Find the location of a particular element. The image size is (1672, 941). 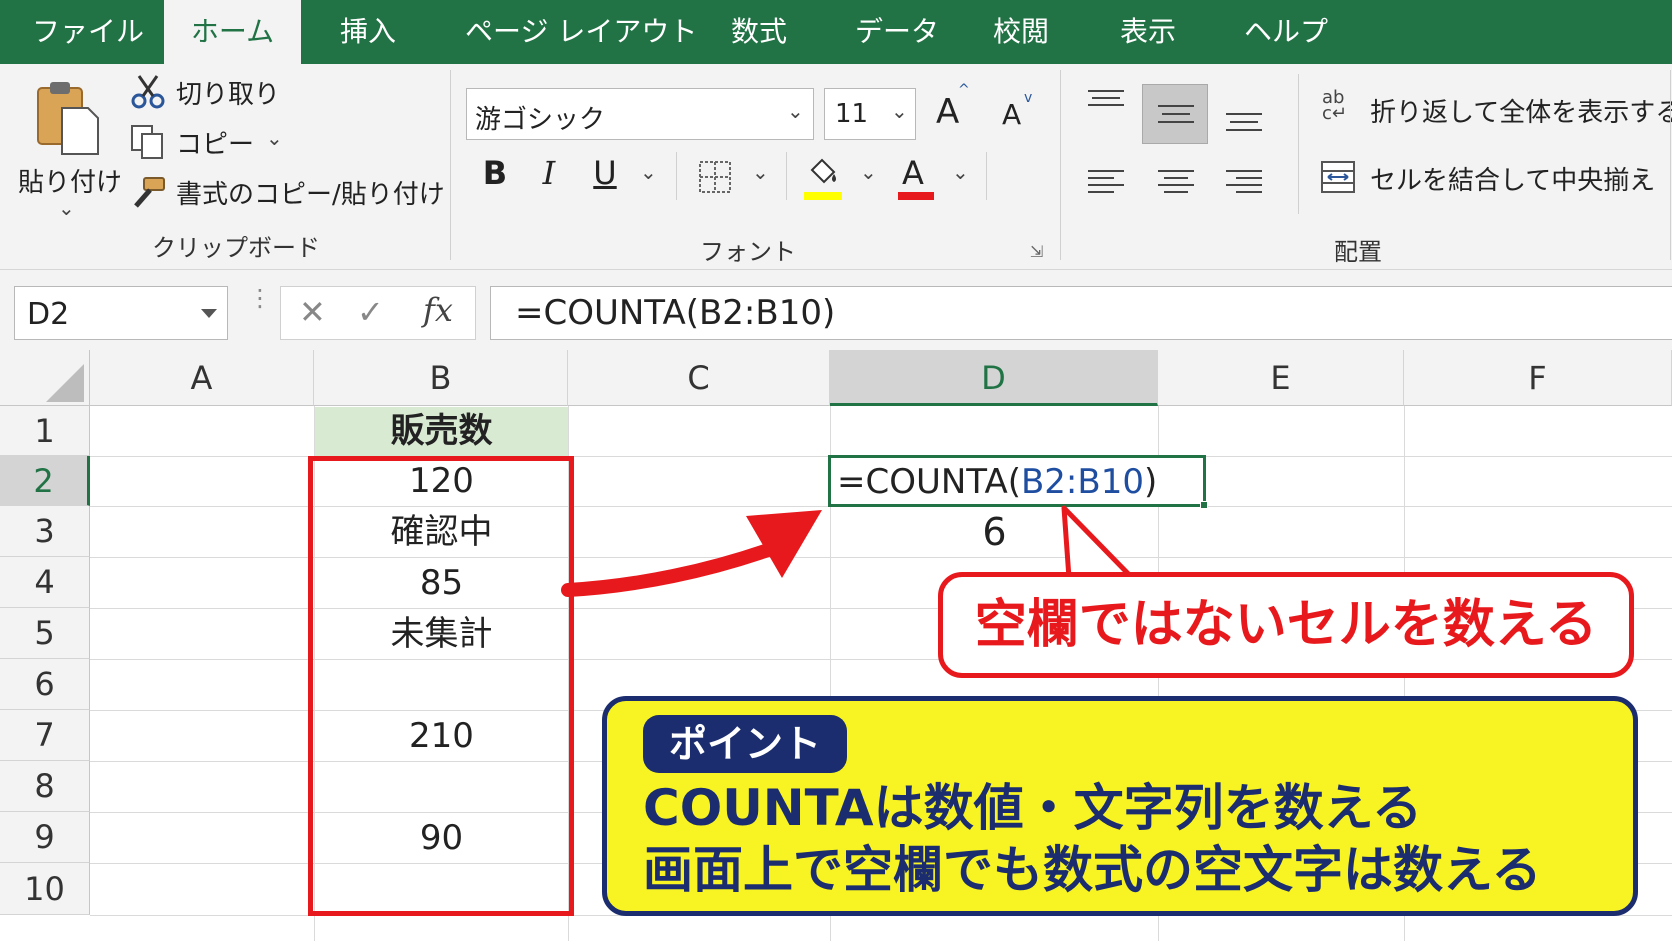

copy-icon is located at coordinates (147, 142).